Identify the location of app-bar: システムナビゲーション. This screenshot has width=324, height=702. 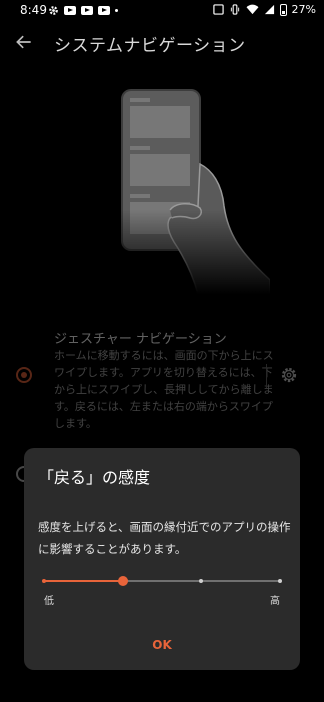
(162, 44).